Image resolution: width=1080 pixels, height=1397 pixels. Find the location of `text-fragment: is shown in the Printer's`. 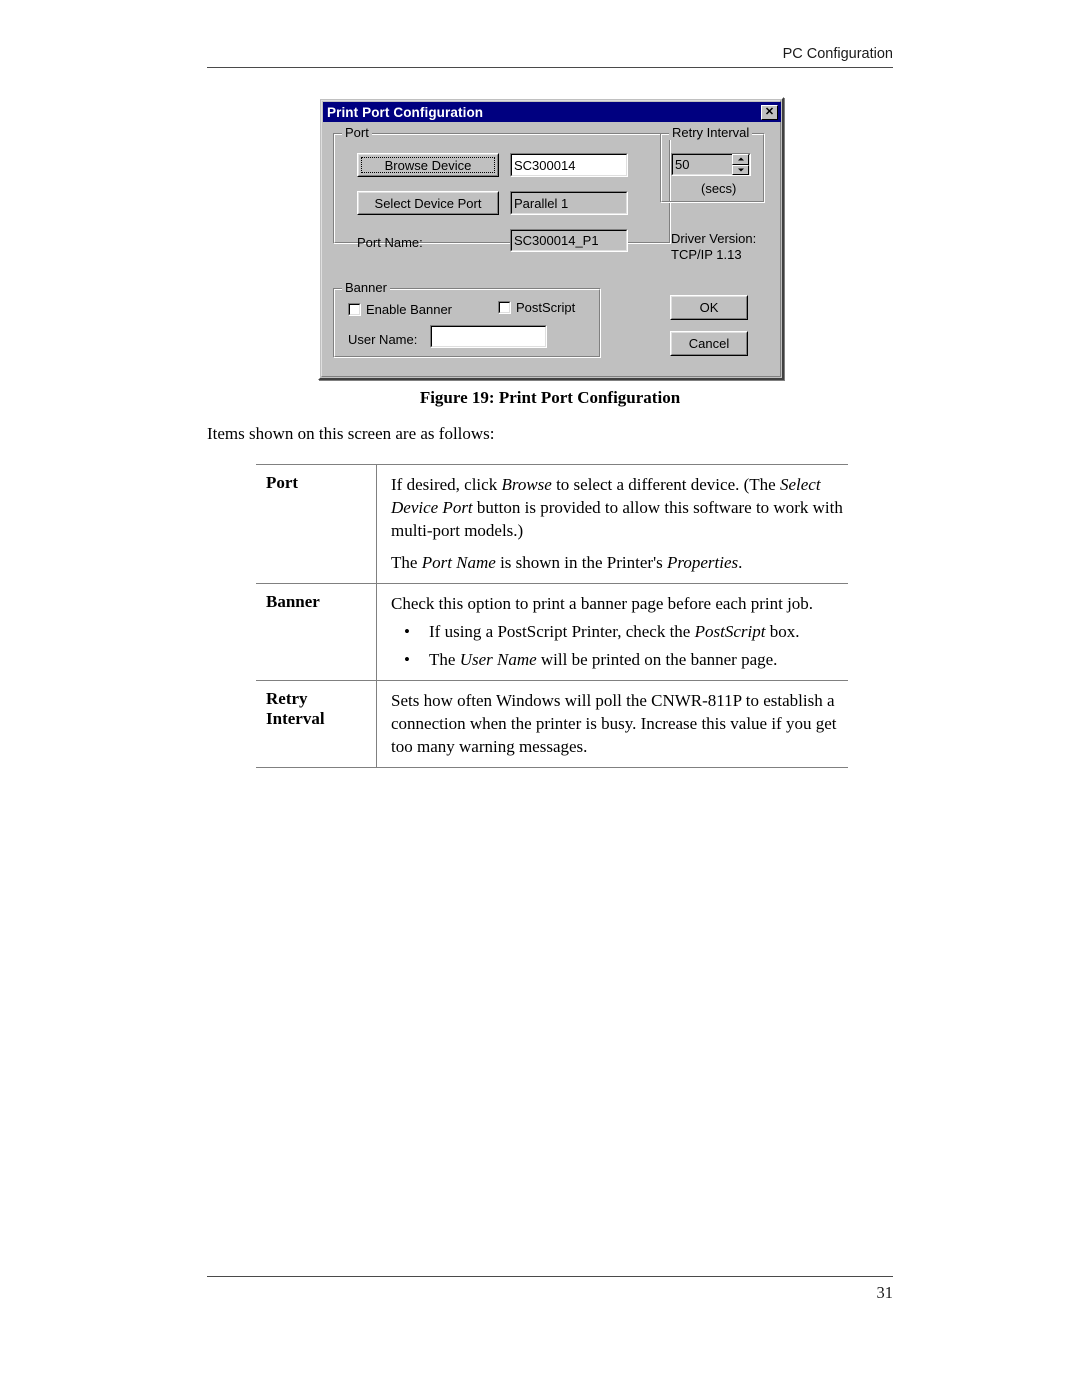

text-fragment: is shown in the Printer's is located at coordinates (581, 562).